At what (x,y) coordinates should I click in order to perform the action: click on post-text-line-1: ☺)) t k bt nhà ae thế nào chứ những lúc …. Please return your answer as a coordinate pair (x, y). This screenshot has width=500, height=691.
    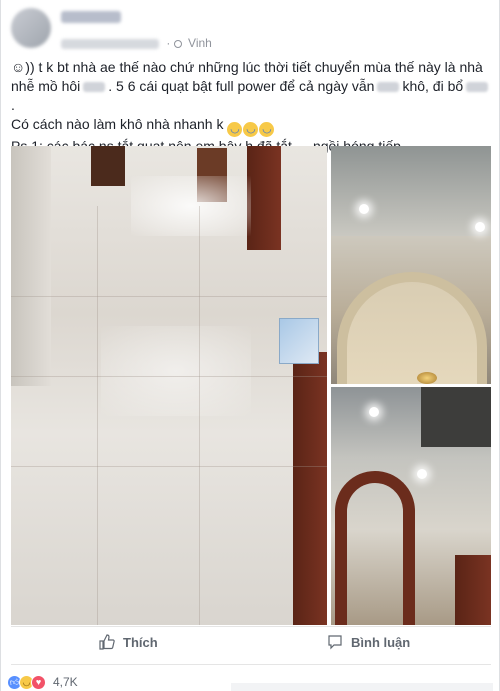
    Looking at the image, I should click on (252, 67).